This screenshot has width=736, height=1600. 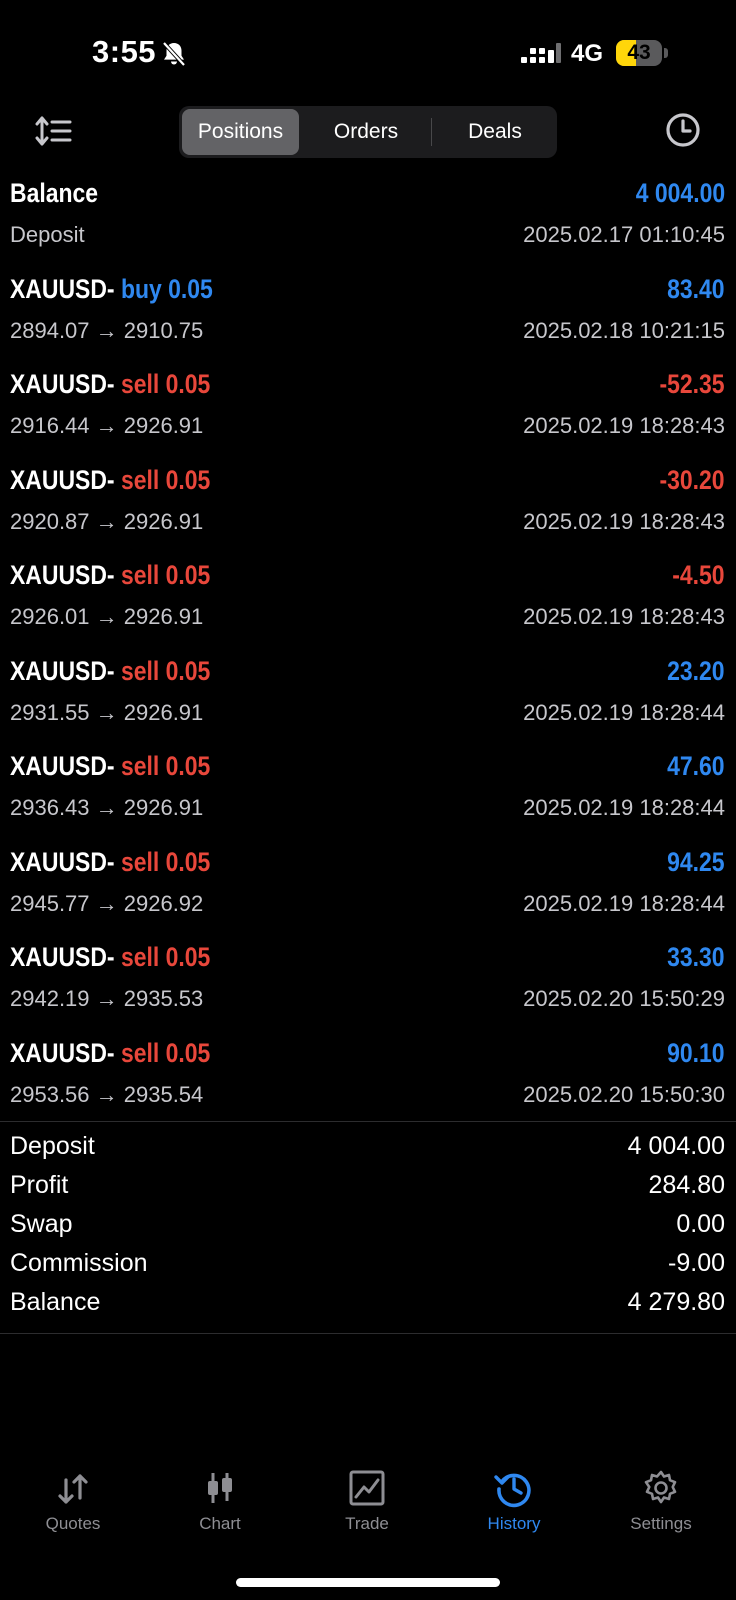 What do you see at coordinates (240, 132) in the screenshot?
I see `tab-positions: Positions` at bounding box center [240, 132].